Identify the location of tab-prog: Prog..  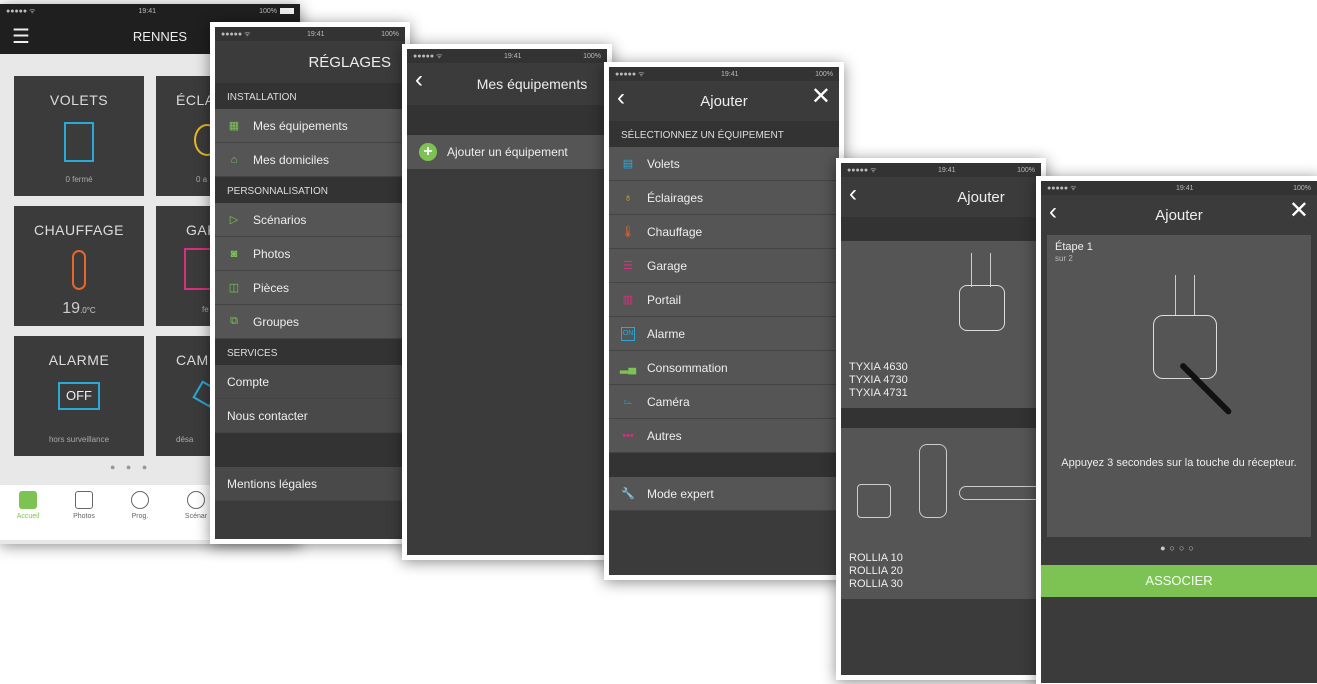
(140, 512).